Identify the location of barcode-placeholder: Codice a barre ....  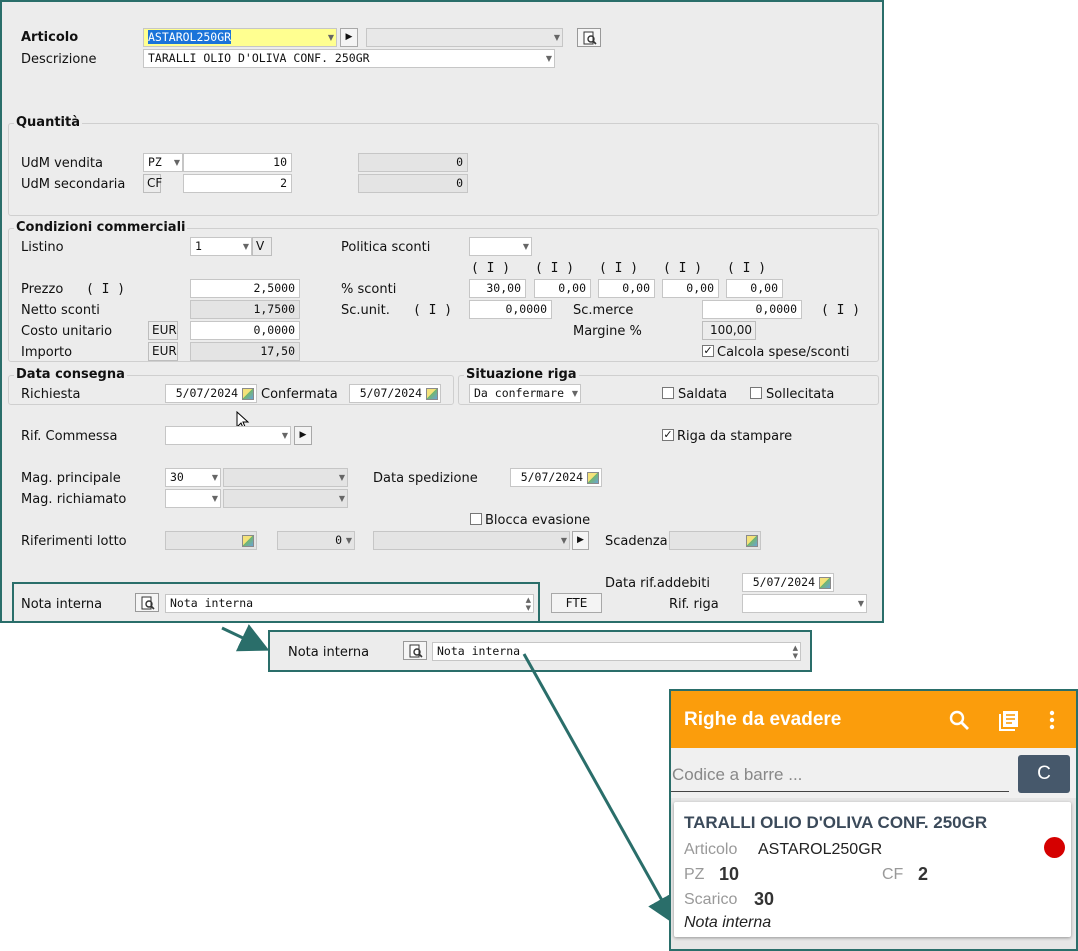
(737, 774).